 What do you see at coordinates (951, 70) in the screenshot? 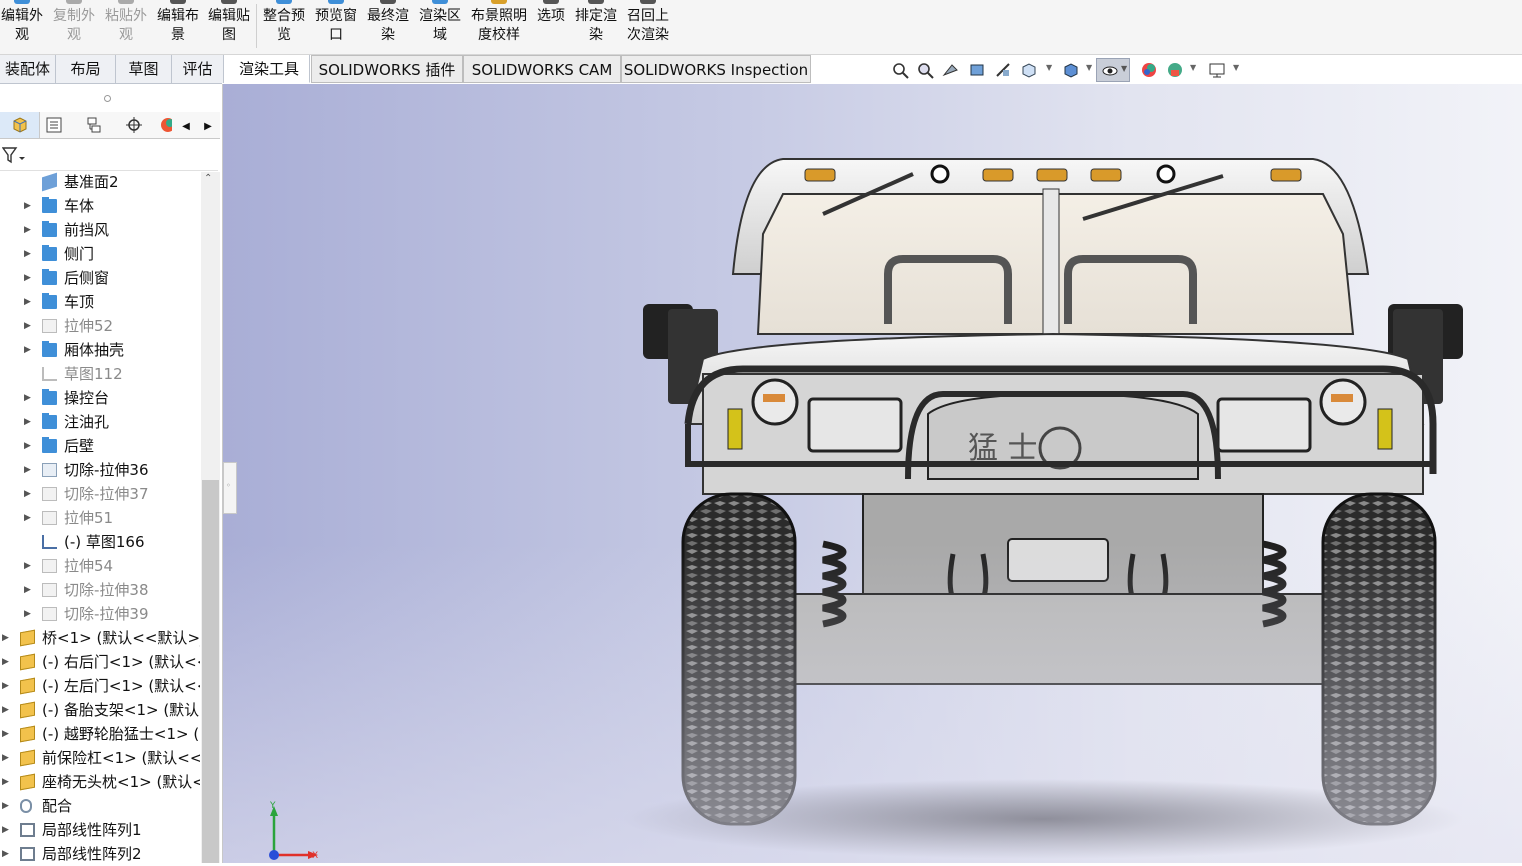
I see `previous-view-icon` at bounding box center [951, 70].